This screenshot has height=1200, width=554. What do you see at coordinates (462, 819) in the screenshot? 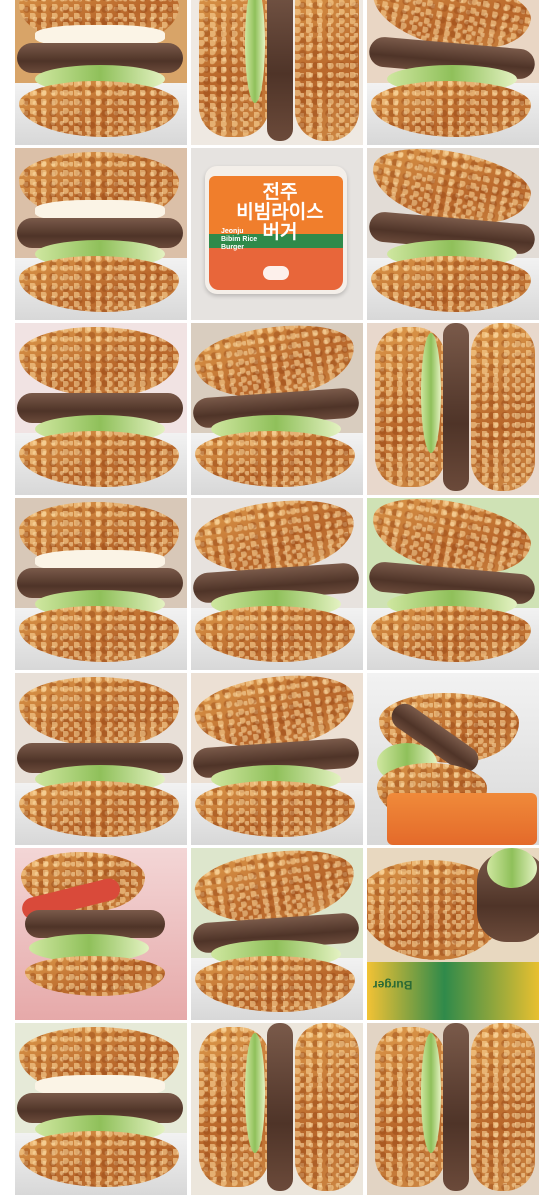
I see `orange-wrapper` at bounding box center [462, 819].